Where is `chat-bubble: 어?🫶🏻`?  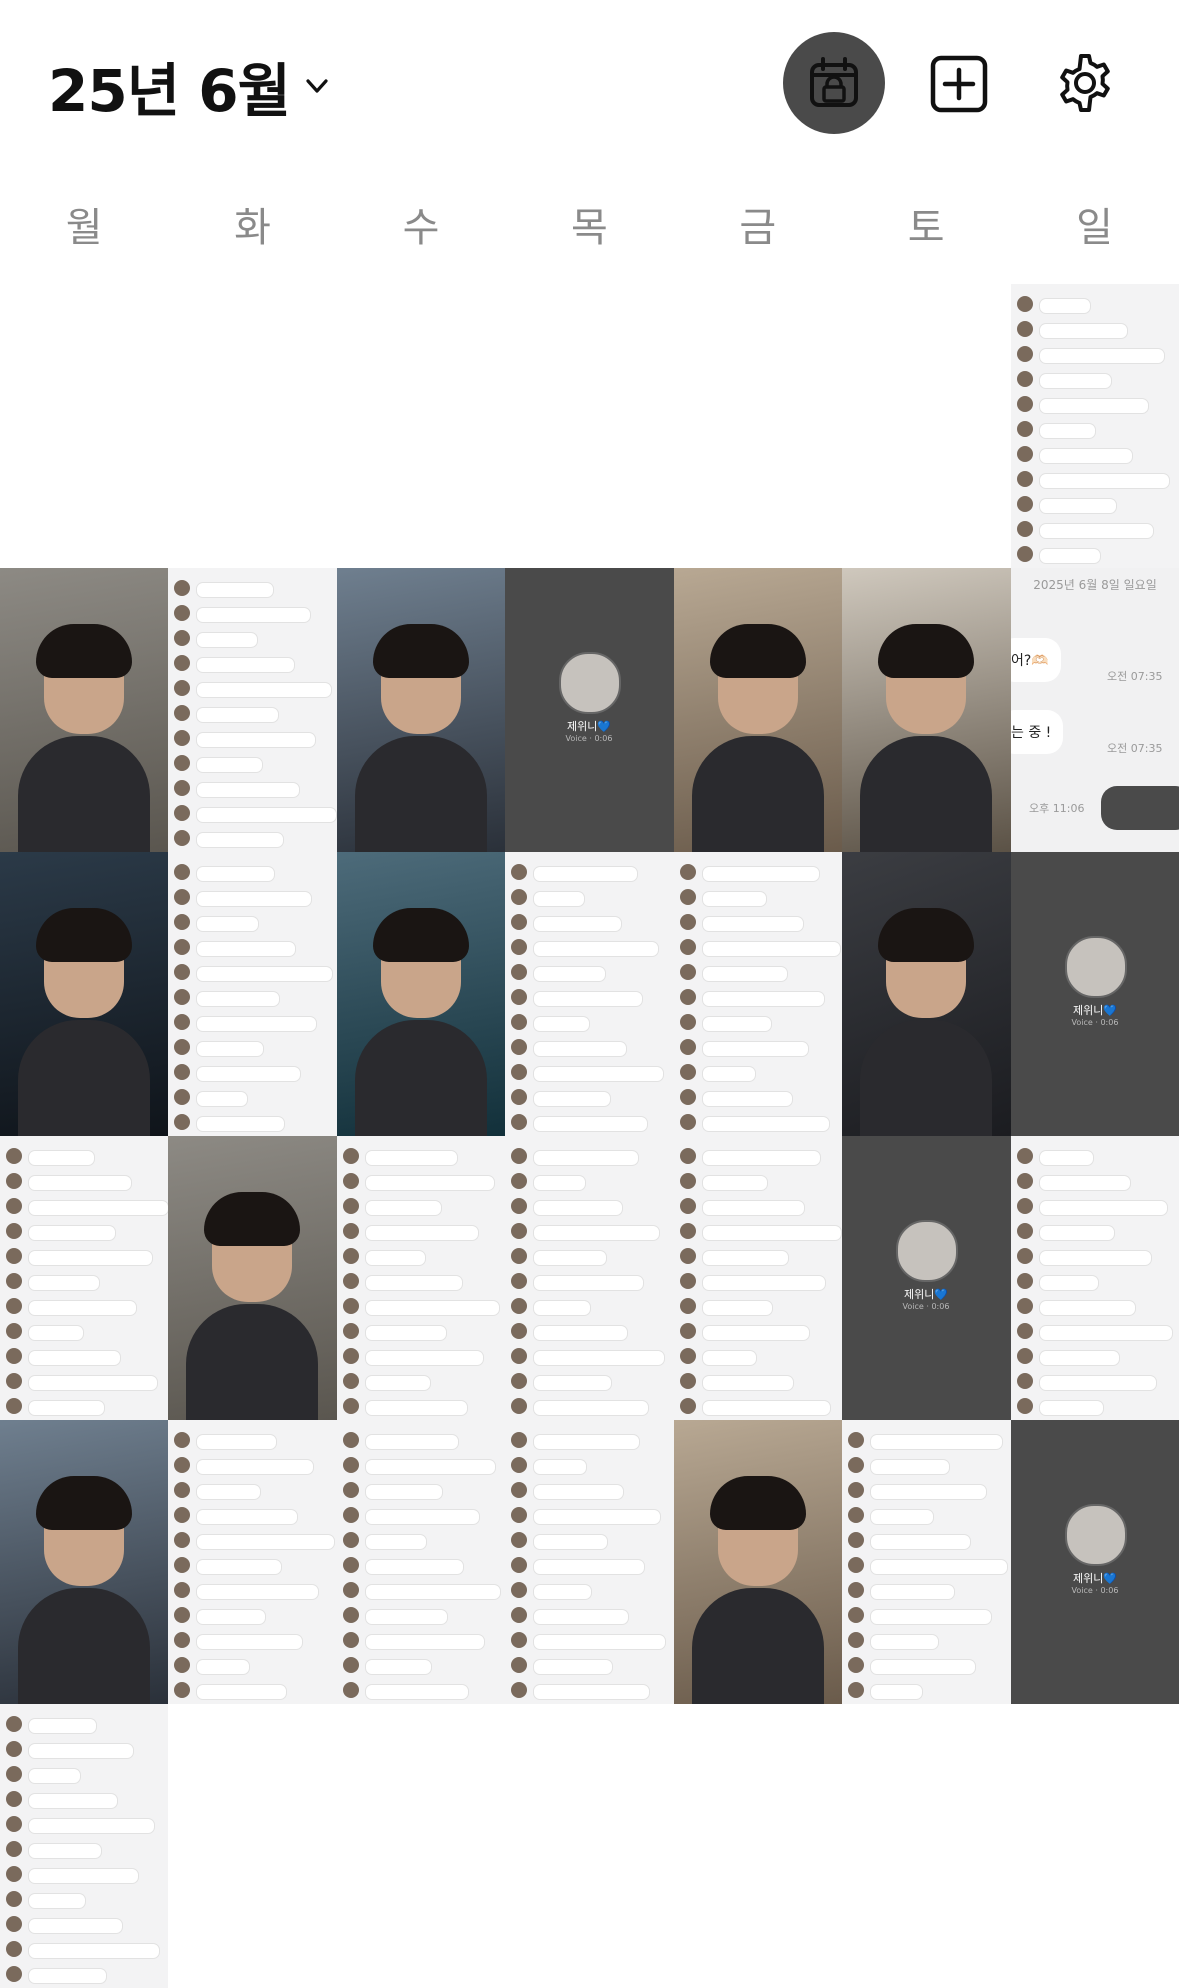
chat-bubble: 어?🫶🏻 is located at coordinates (1036, 660).